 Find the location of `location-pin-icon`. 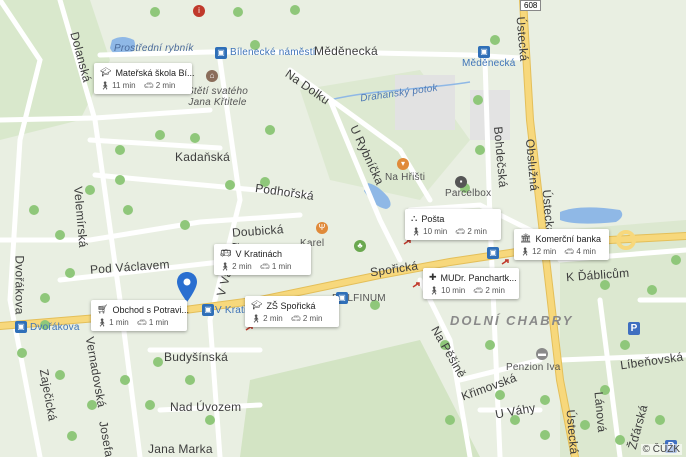

location-pin-icon is located at coordinates (187, 287).